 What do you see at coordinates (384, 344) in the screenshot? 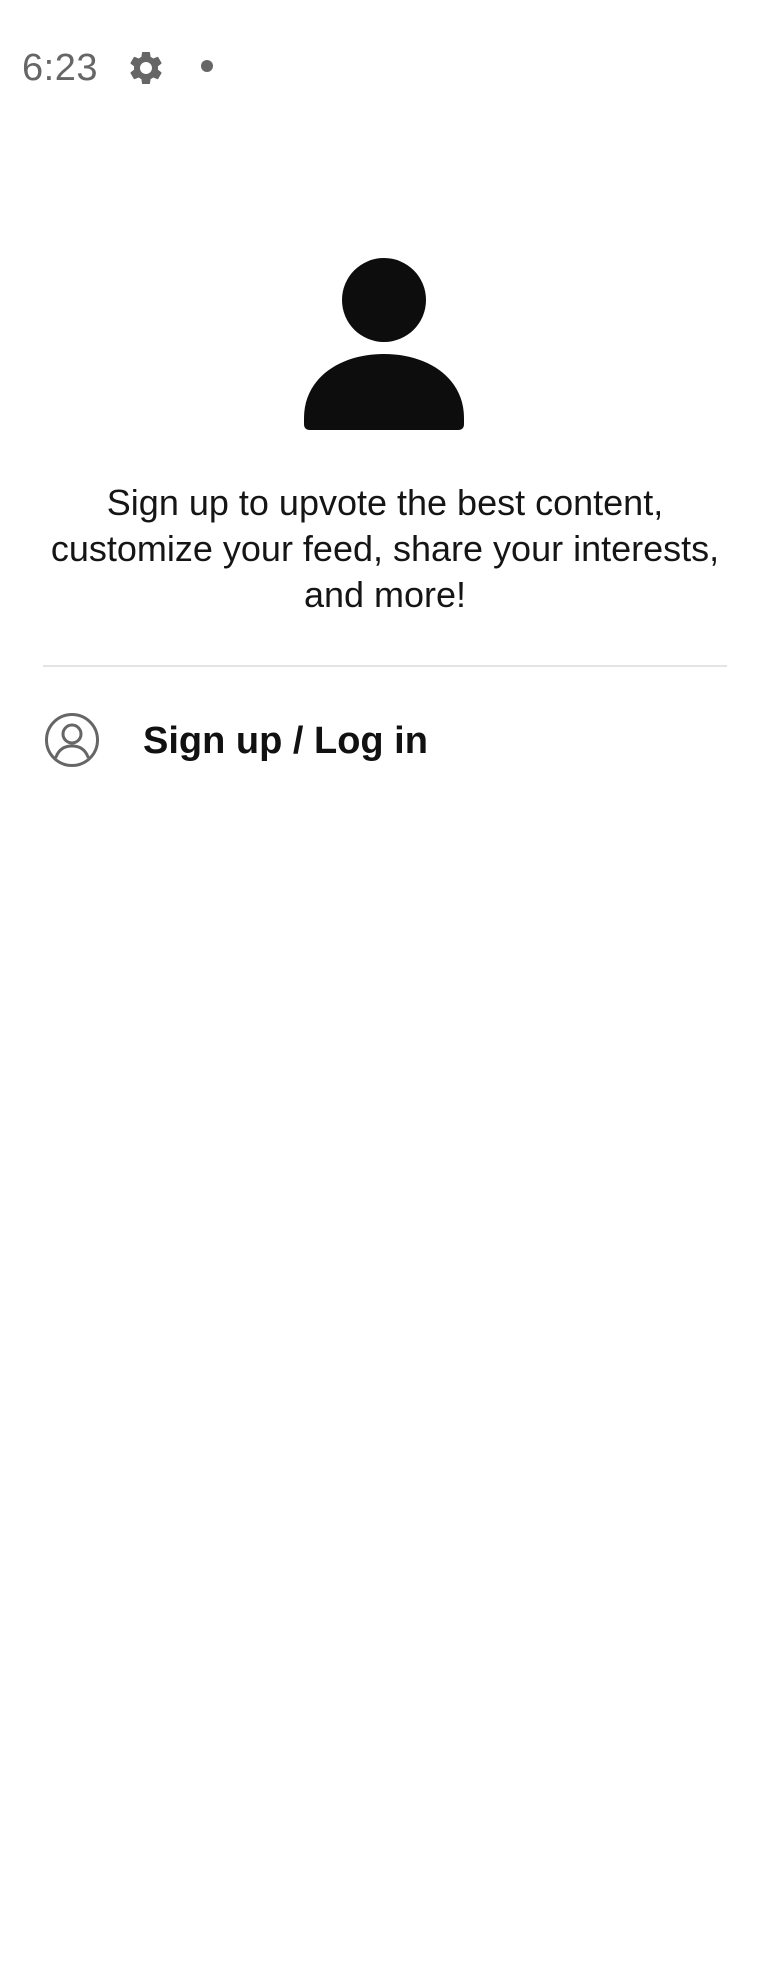
I see `person-icon` at bounding box center [384, 344].